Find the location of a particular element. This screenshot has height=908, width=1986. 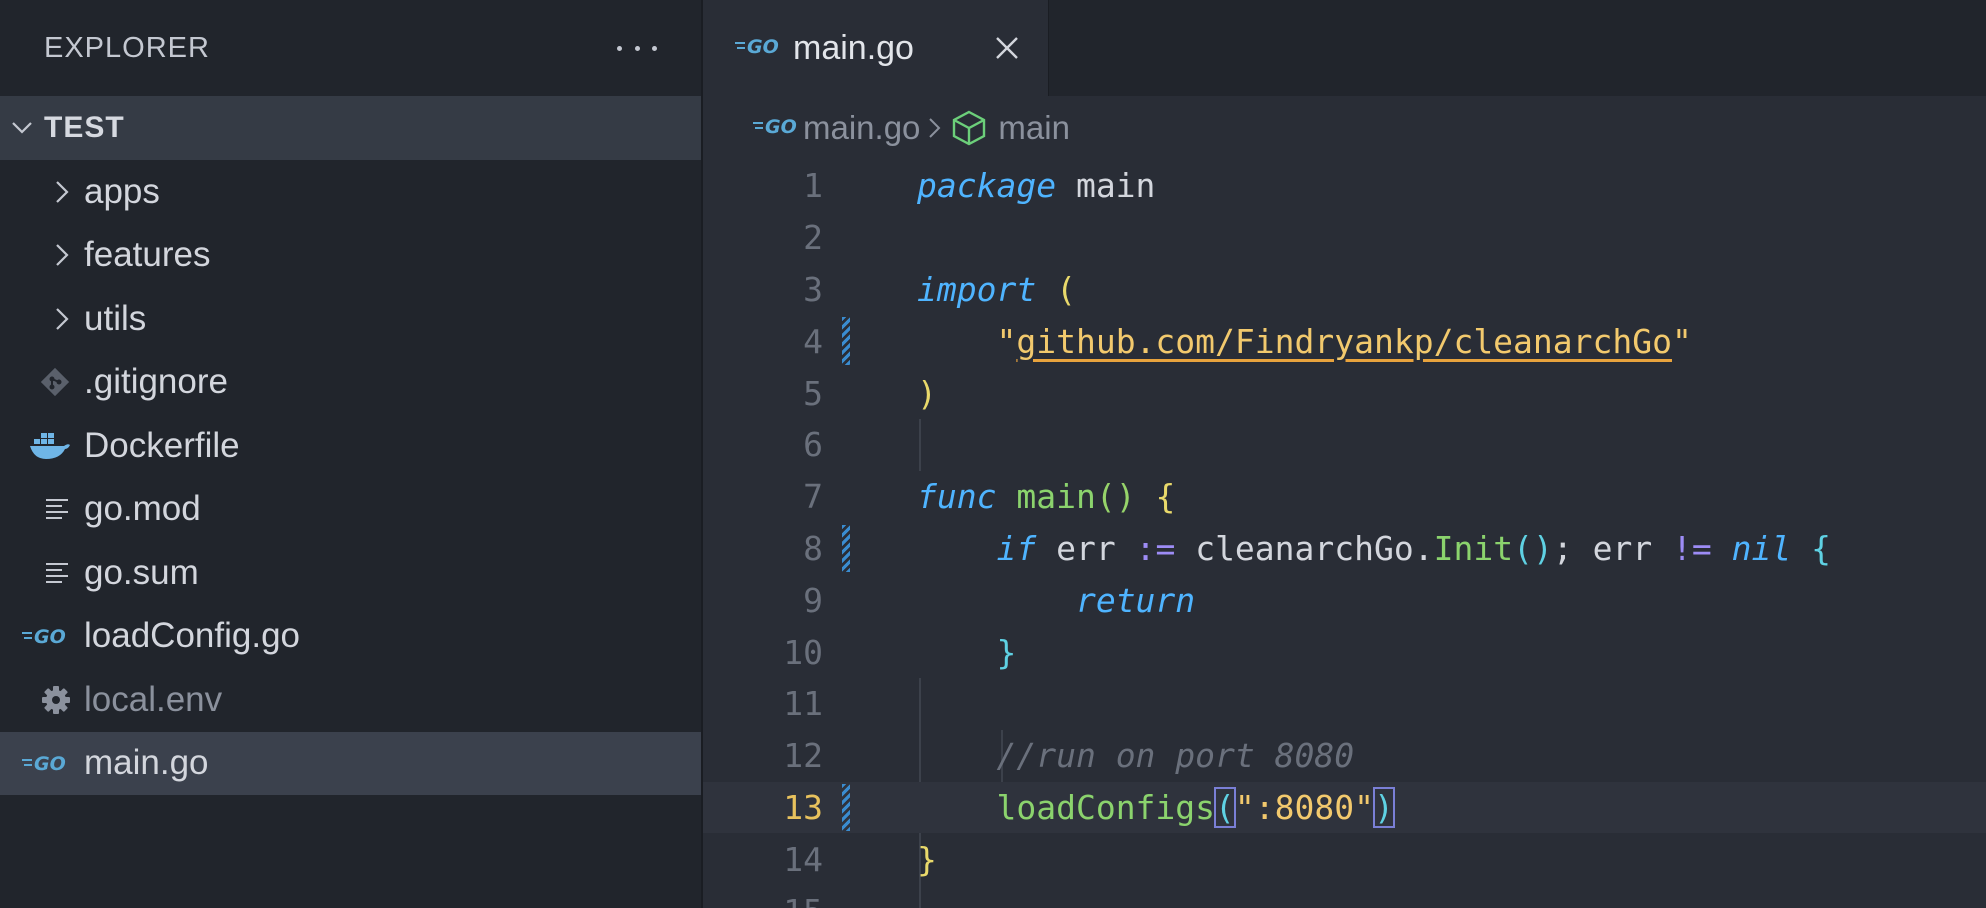

tree-item-main-go: GO main.go is located at coordinates (350, 763).